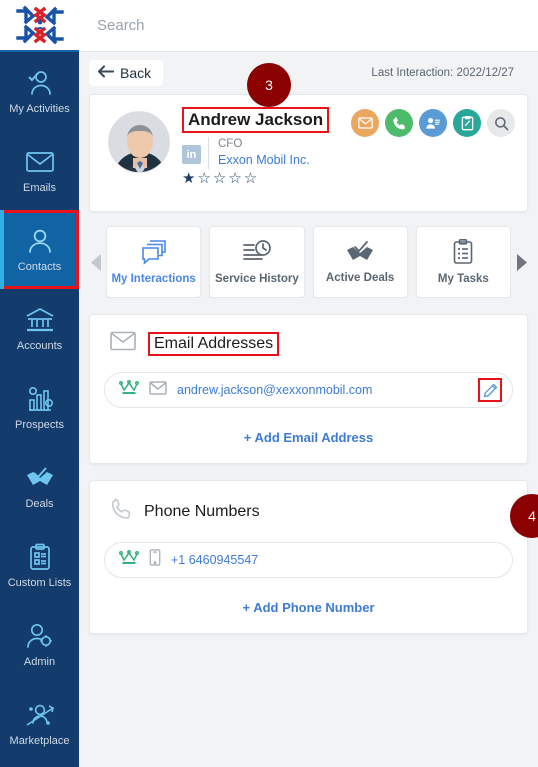 This screenshot has width=538, height=767. Describe the element at coordinates (39, 583) in the screenshot. I see `sidebar-item-label: Custom Lists` at that location.